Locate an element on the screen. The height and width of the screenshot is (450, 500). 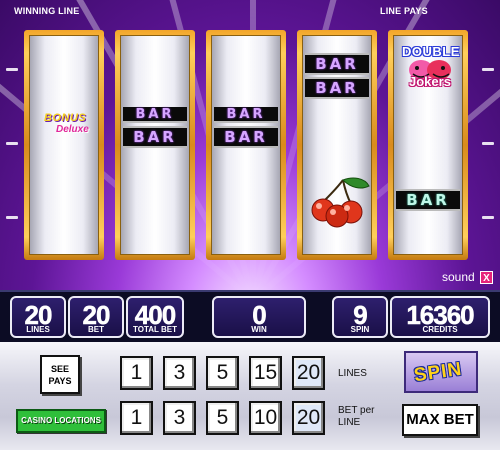
lines-row-label: LINES is located at coordinates (352, 373).